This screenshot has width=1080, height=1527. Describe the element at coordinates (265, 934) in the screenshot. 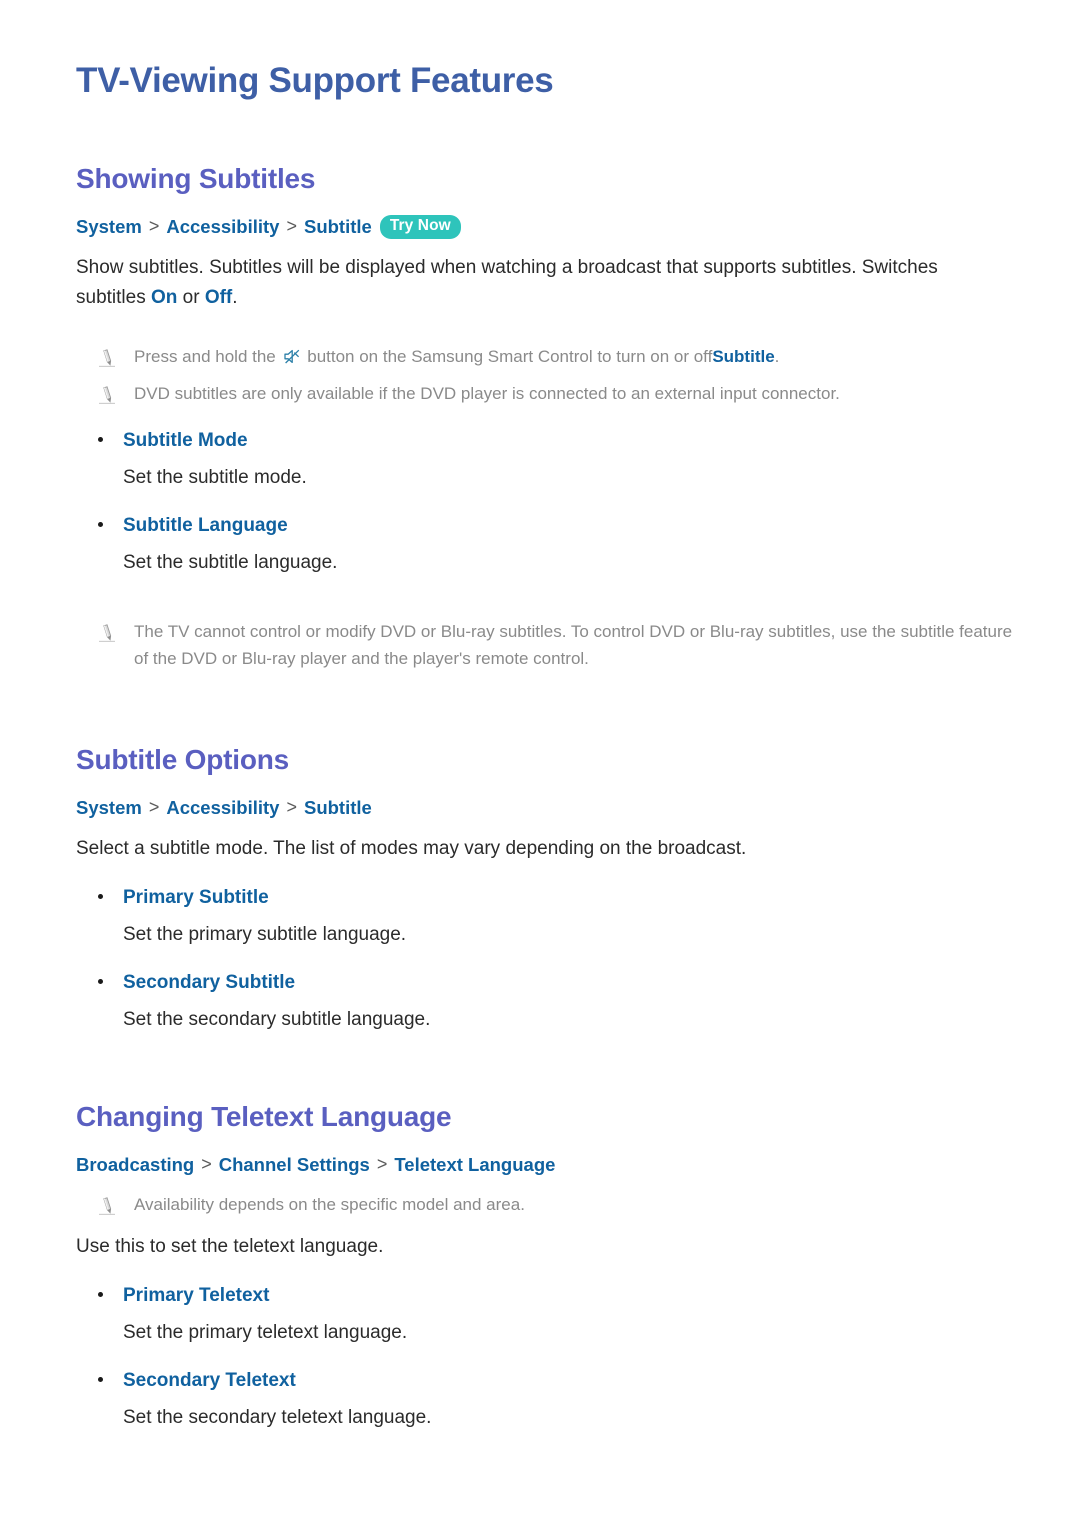

I see `bullet-description: Set the primary subtitle language.` at that location.